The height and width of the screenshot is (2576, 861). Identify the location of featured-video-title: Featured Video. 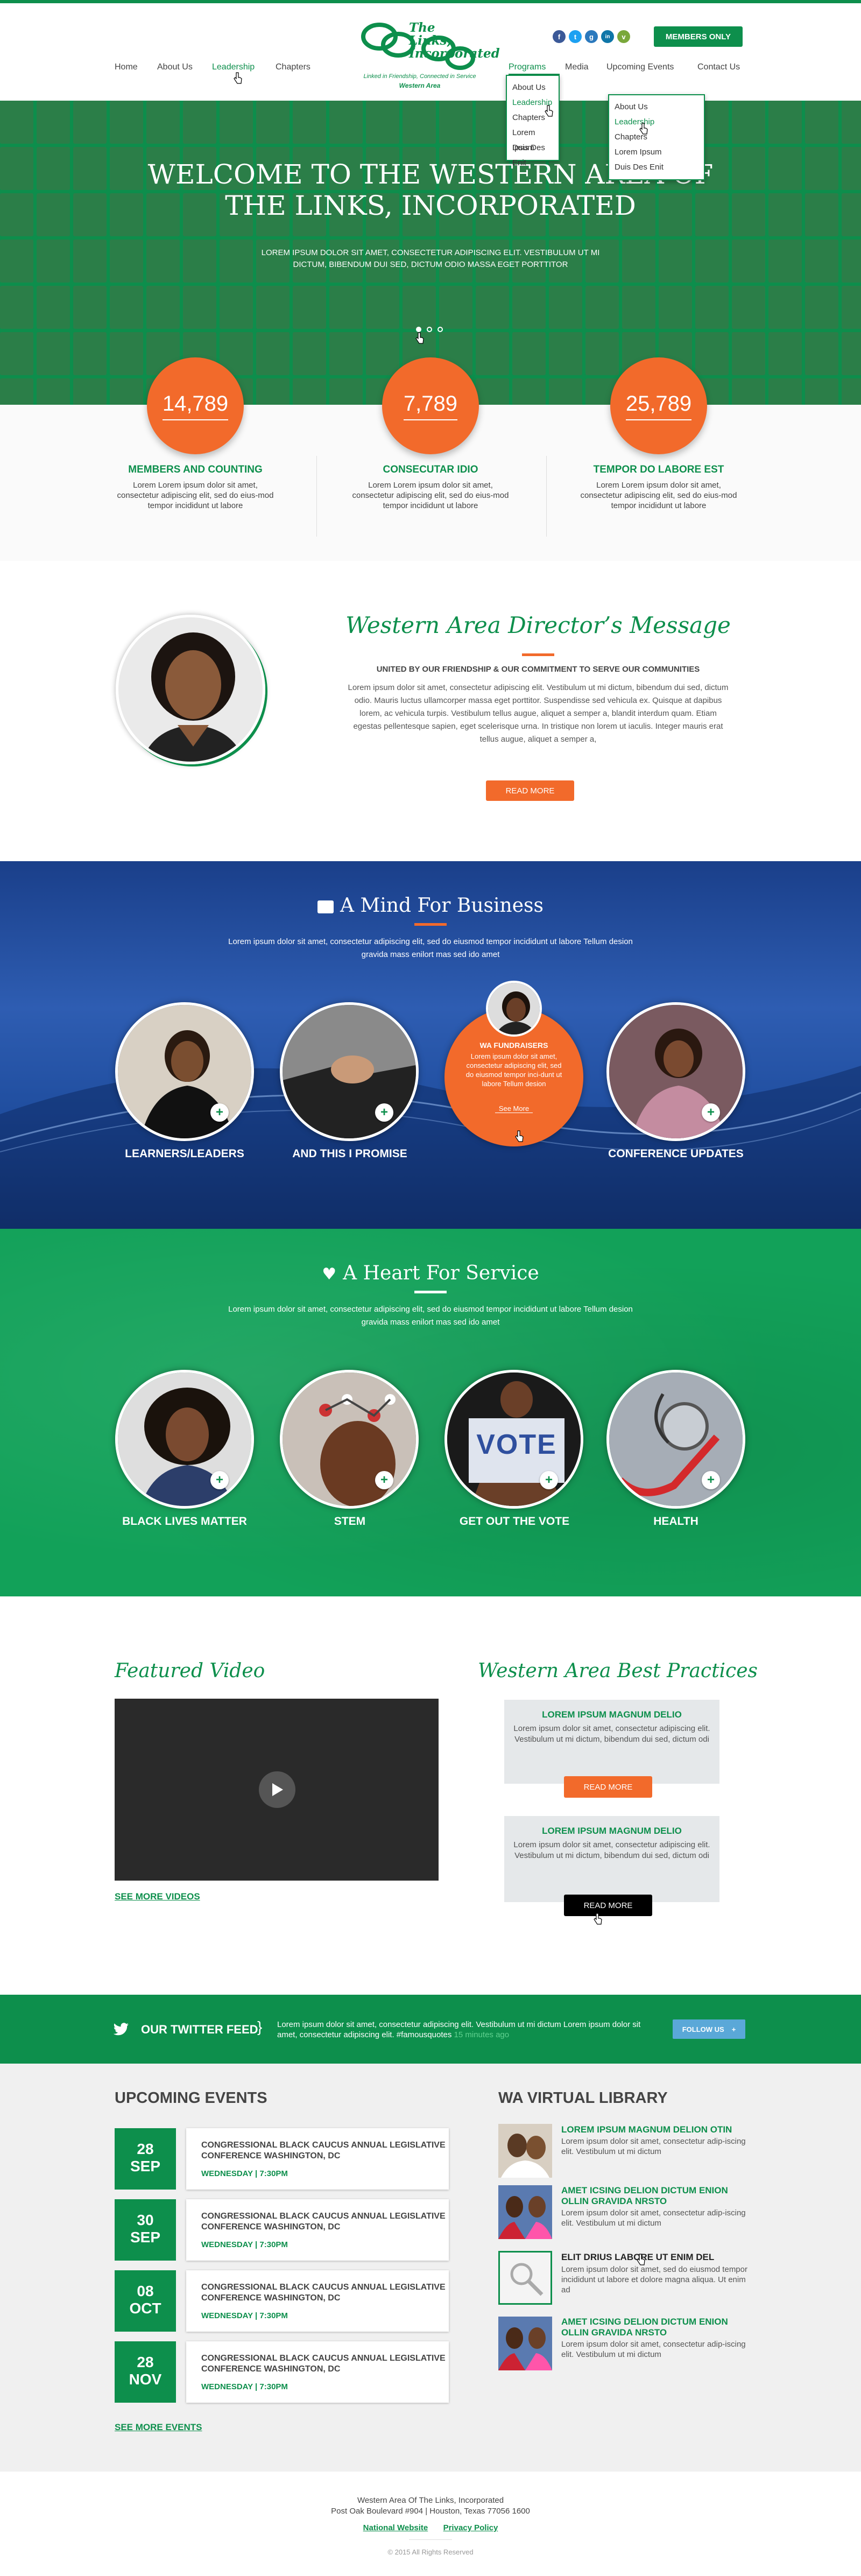
(190, 1671).